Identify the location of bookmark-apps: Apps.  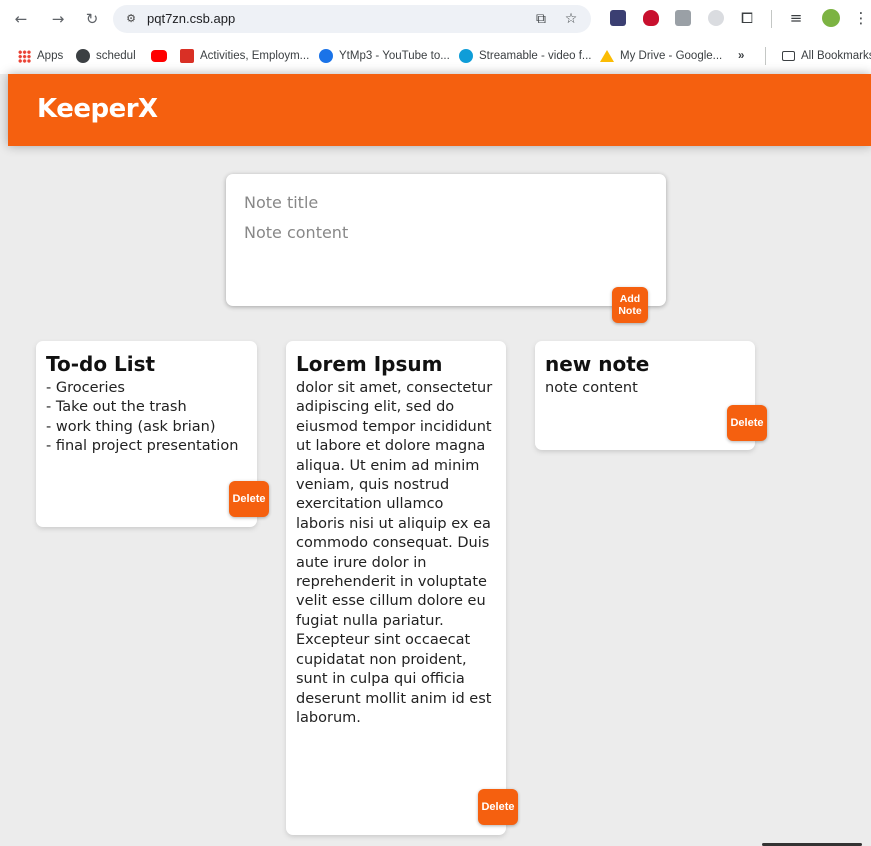
(40, 56).